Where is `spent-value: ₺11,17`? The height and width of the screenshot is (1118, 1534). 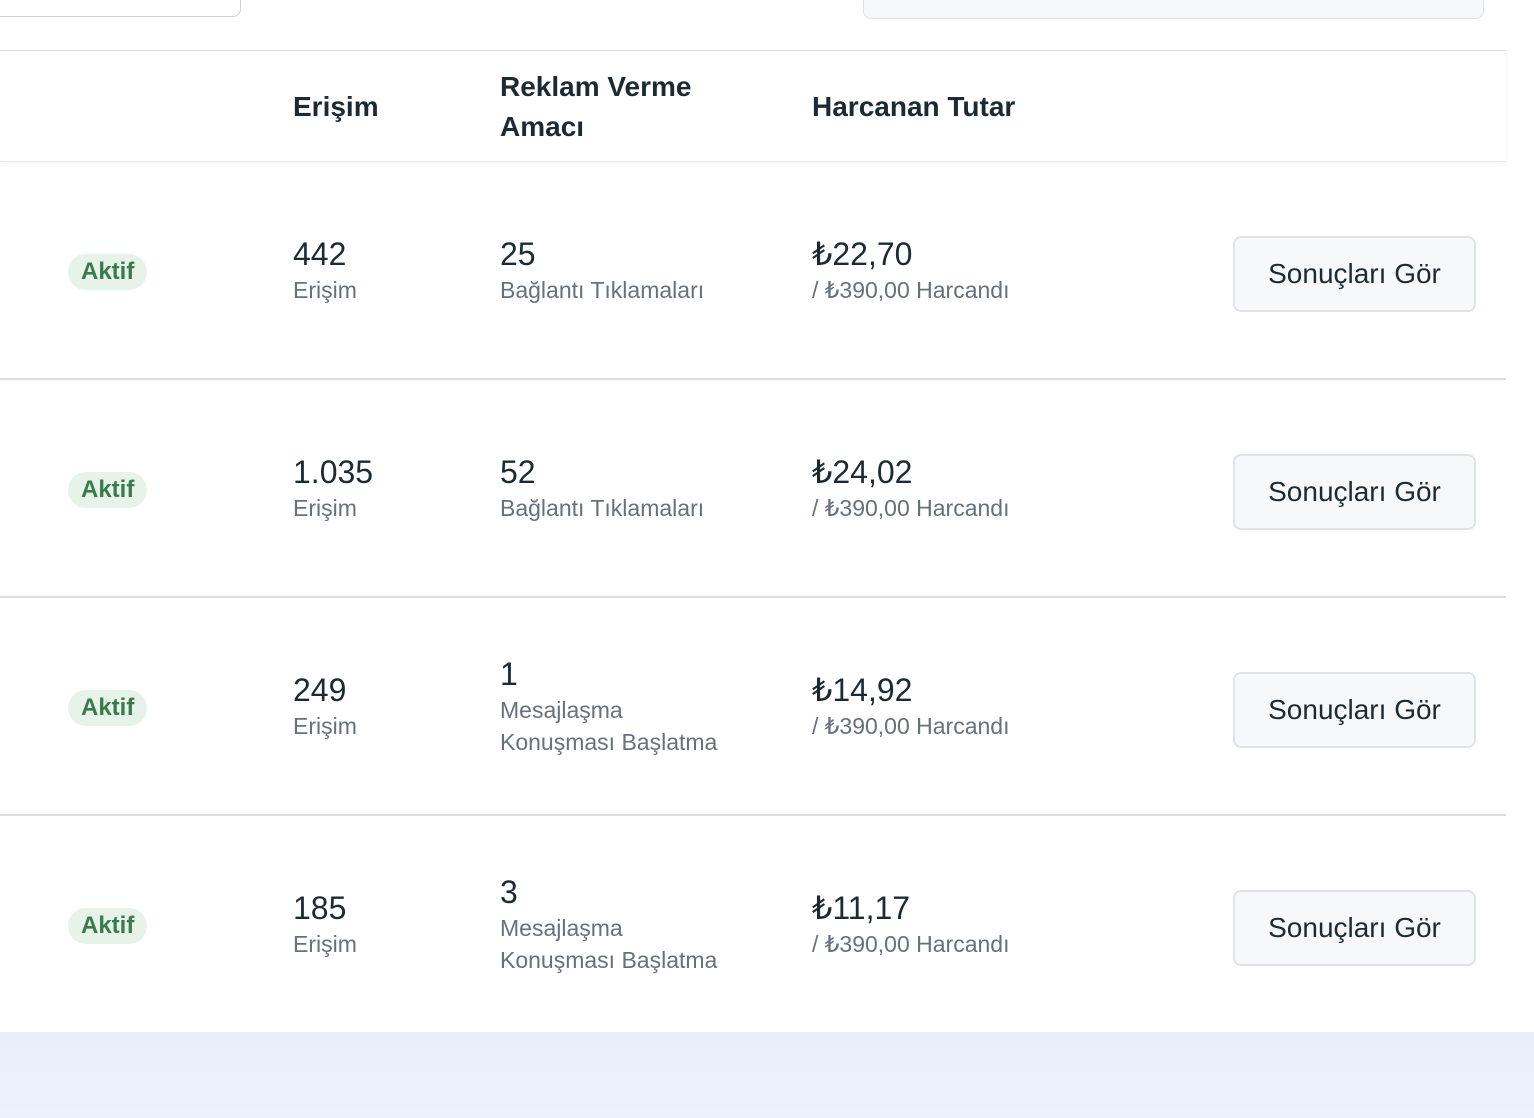 spent-value: ₺11,17 is located at coordinates (861, 908).